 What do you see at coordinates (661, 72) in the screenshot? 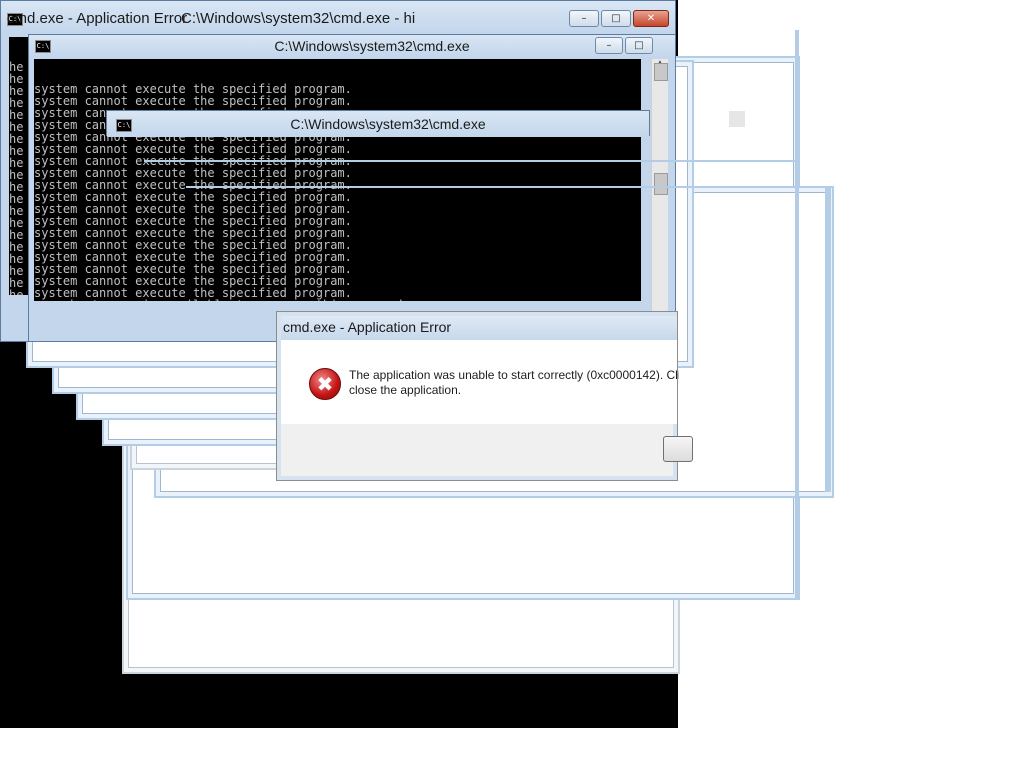
I see `scroll-thumb` at bounding box center [661, 72].